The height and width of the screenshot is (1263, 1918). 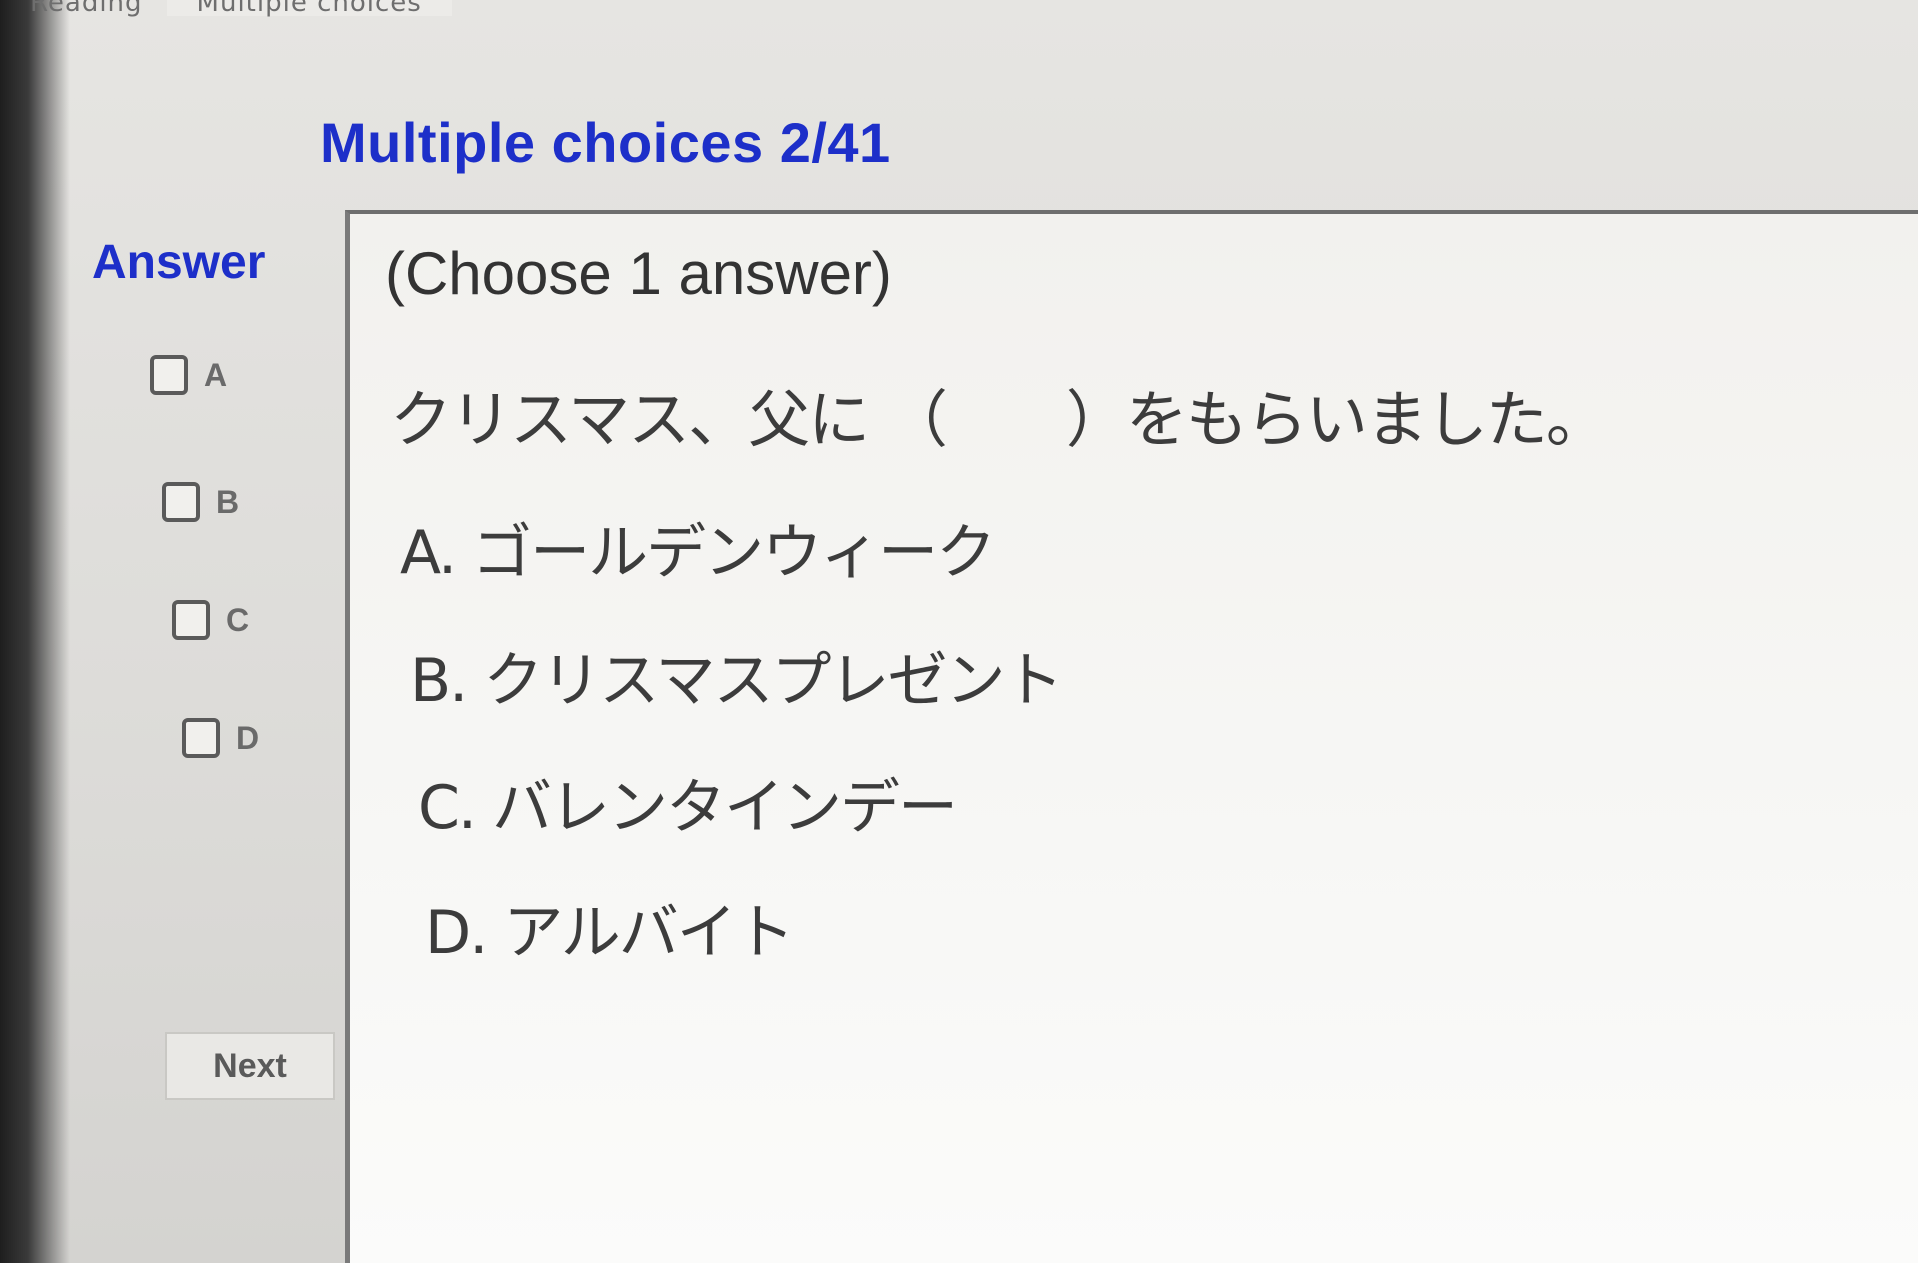 I want to click on answer-option-c: C, so click(x=210, y=620).